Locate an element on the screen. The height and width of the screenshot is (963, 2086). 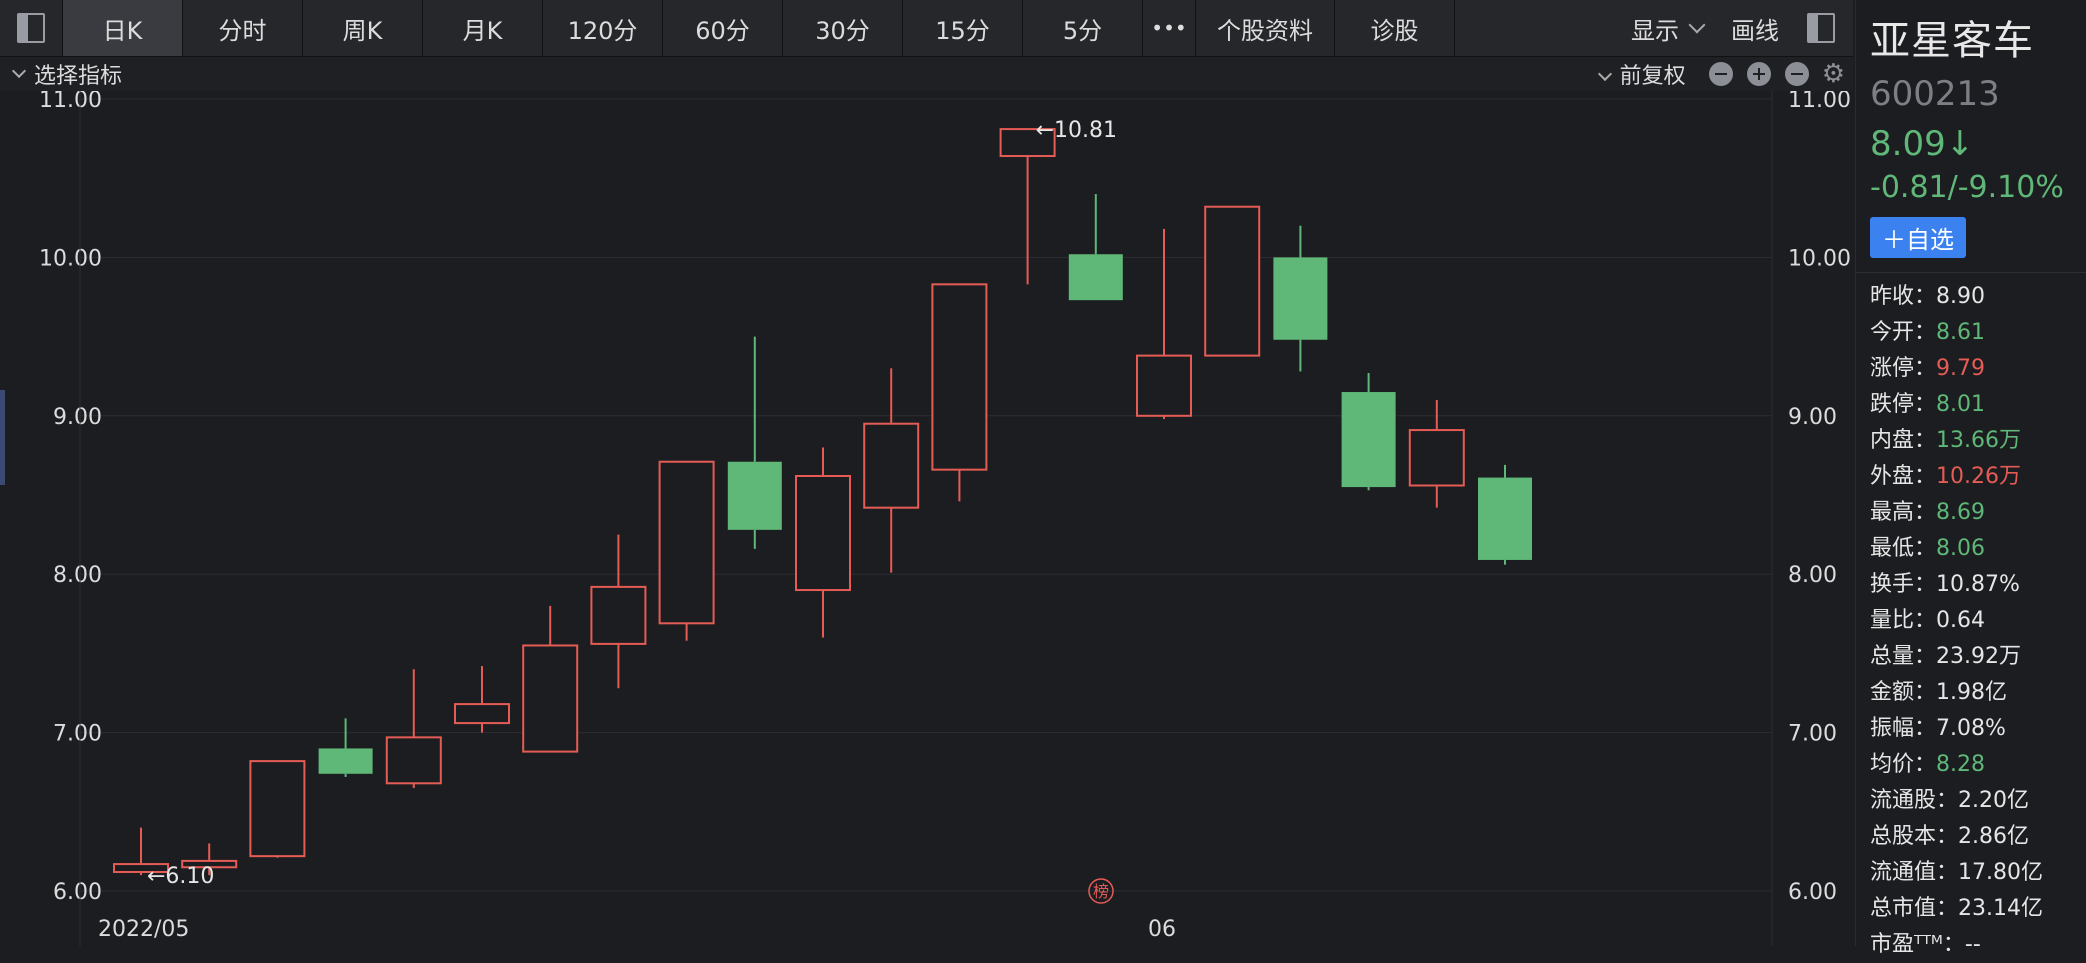
tab-monthly-k: 月K is located at coordinates (483, 28).